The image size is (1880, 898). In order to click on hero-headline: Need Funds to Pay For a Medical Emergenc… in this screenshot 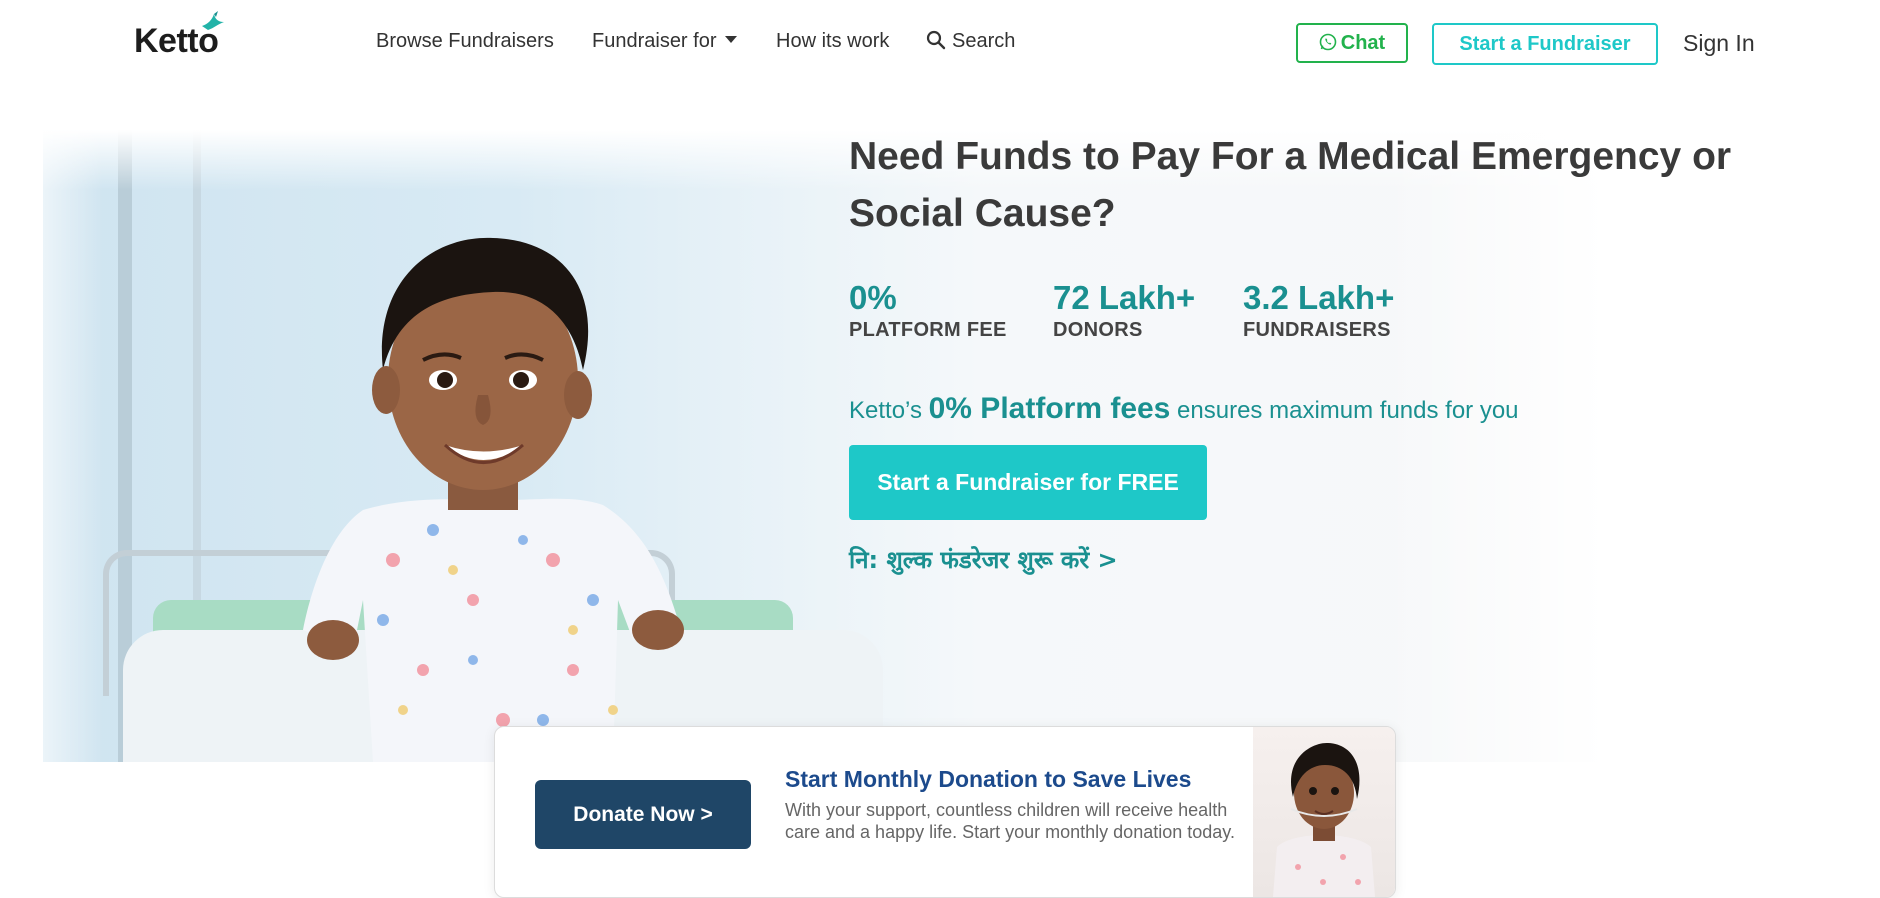, I will do `click(1290, 185)`.